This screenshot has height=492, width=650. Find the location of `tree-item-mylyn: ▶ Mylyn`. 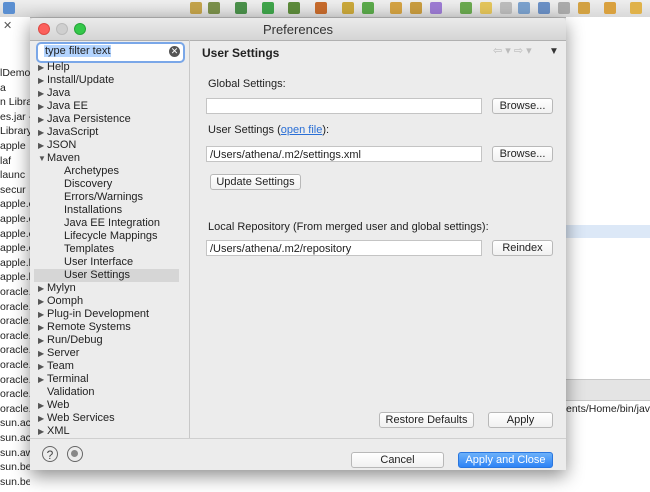

tree-item-mylyn: ▶ Mylyn is located at coordinates (106, 288).